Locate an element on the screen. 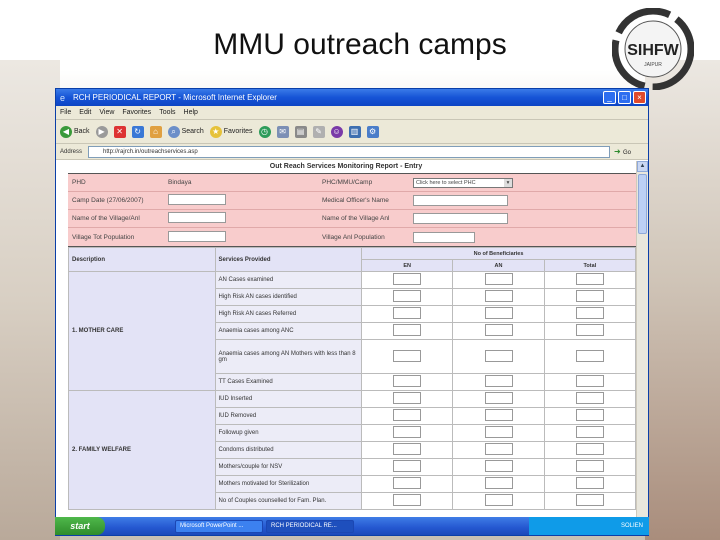 The image size is (720, 540). service-label: Followup given is located at coordinates (288, 433).